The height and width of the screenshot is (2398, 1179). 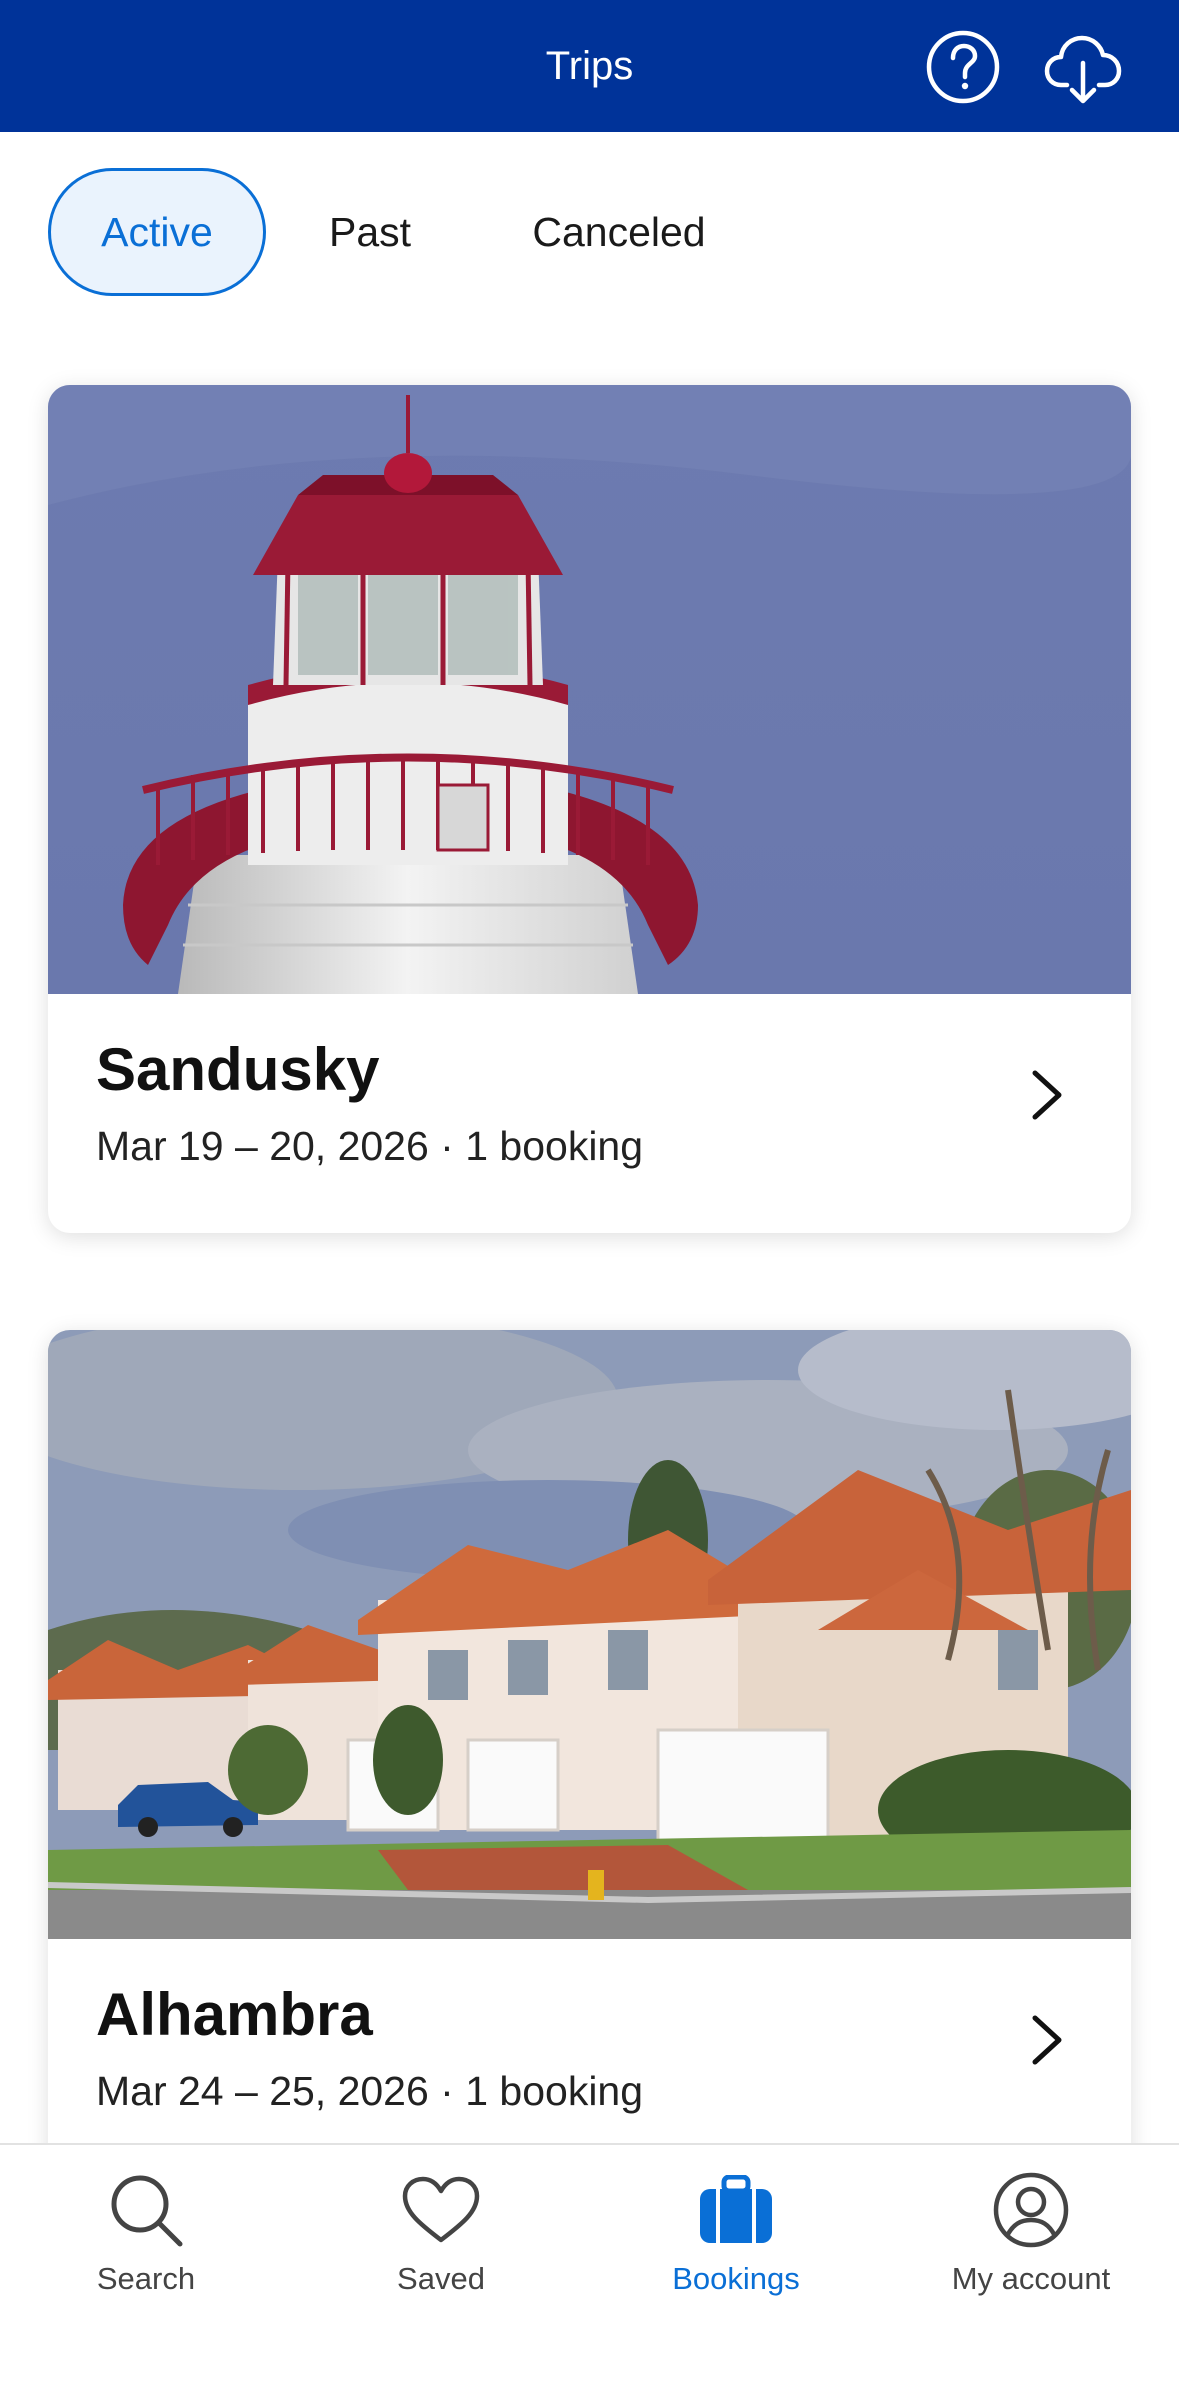 What do you see at coordinates (147, 2211) in the screenshot?
I see `search-icon` at bounding box center [147, 2211].